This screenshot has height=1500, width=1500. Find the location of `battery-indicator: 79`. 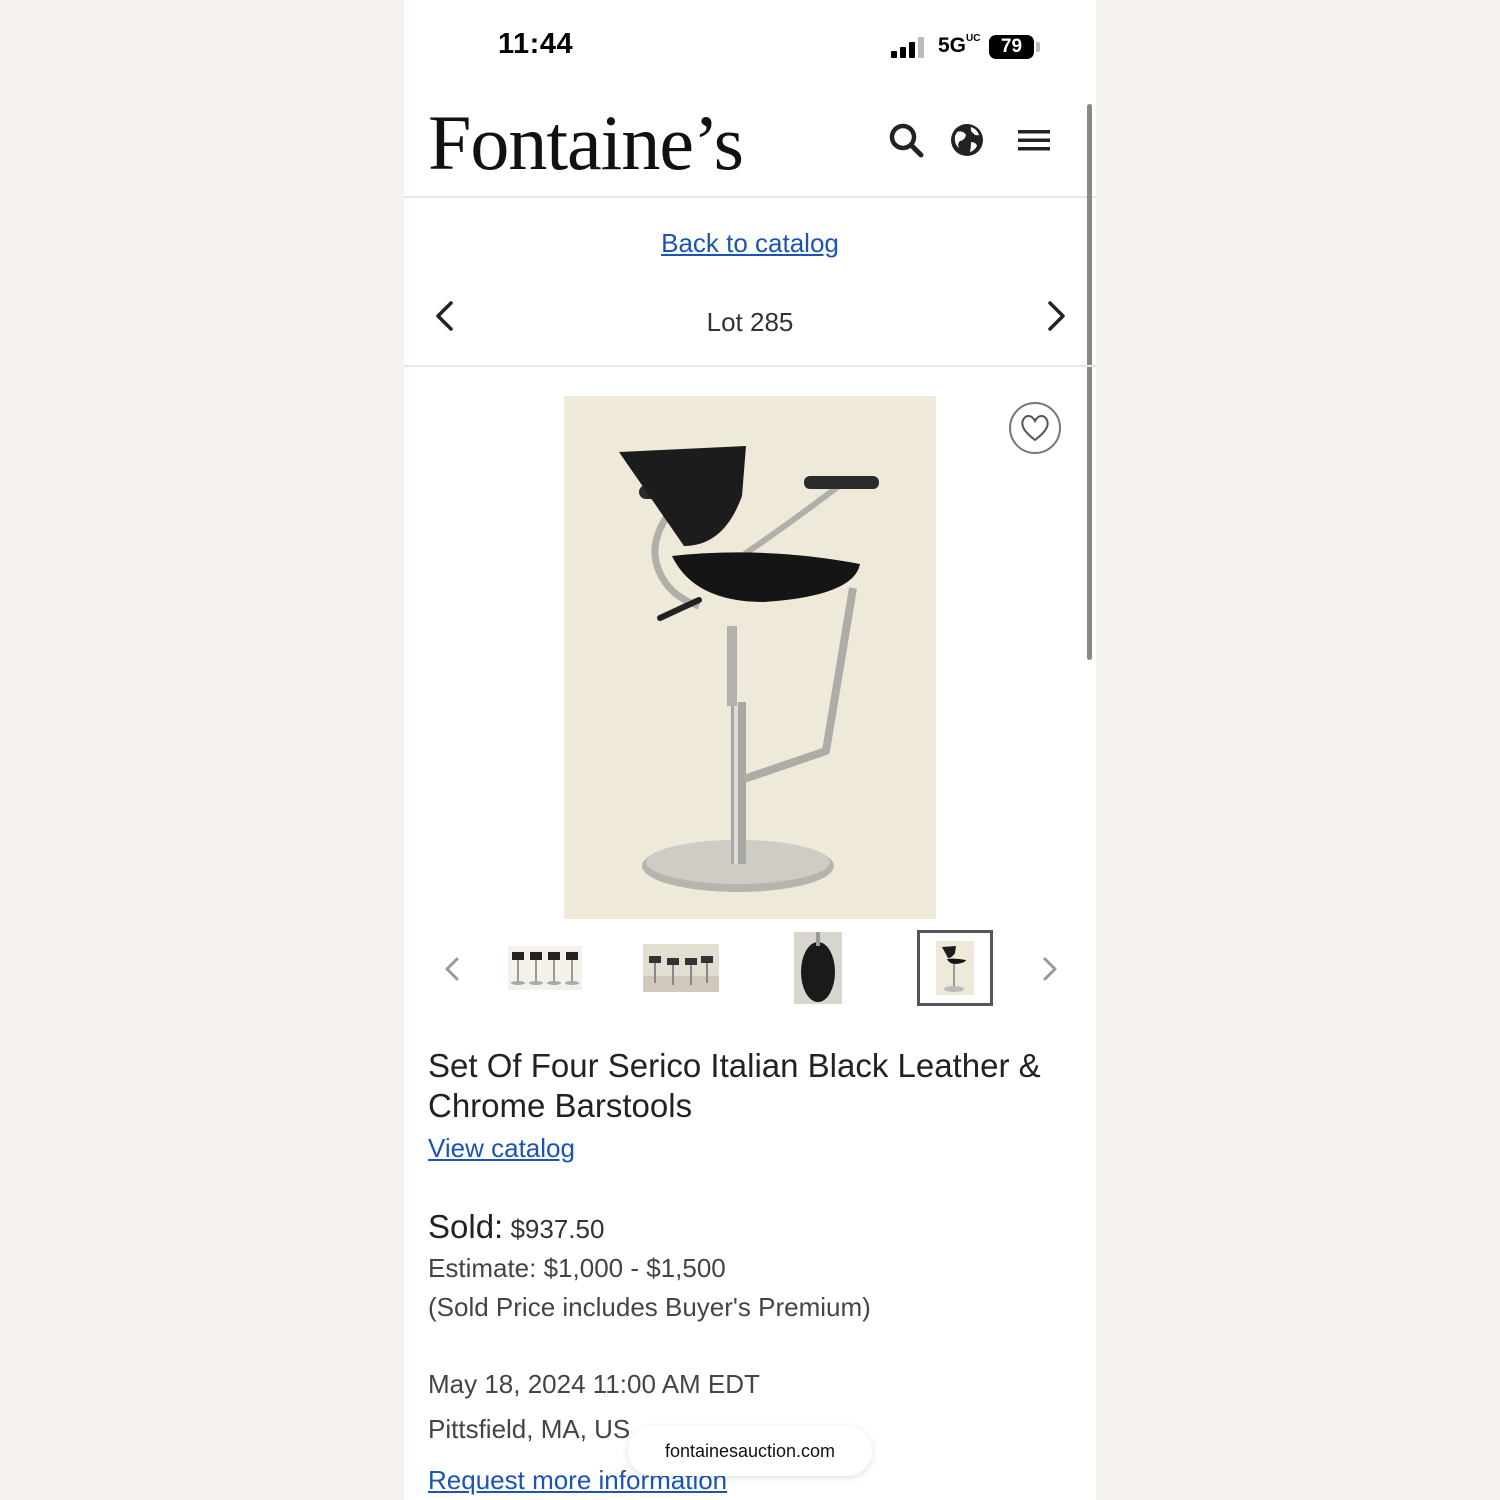

battery-indicator: 79 is located at coordinates (1011, 47).